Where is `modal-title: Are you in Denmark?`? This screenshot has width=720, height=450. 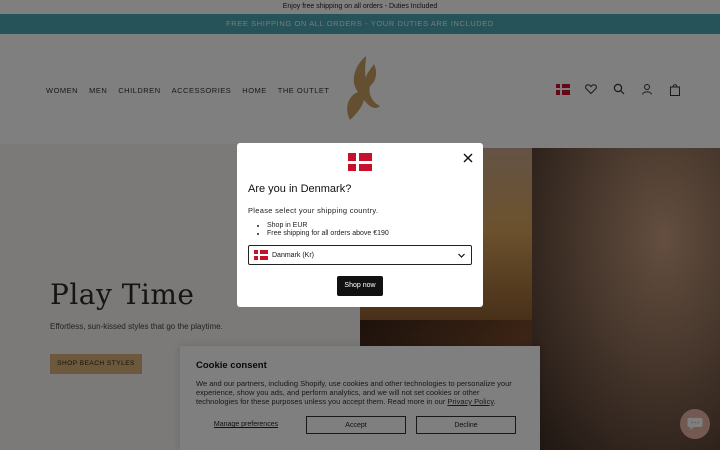
modal-title: Are you in Denmark? is located at coordinates (300, 189).